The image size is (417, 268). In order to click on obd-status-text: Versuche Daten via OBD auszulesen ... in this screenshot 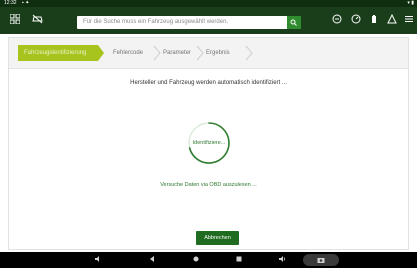, I will do `click(208, 185)`.